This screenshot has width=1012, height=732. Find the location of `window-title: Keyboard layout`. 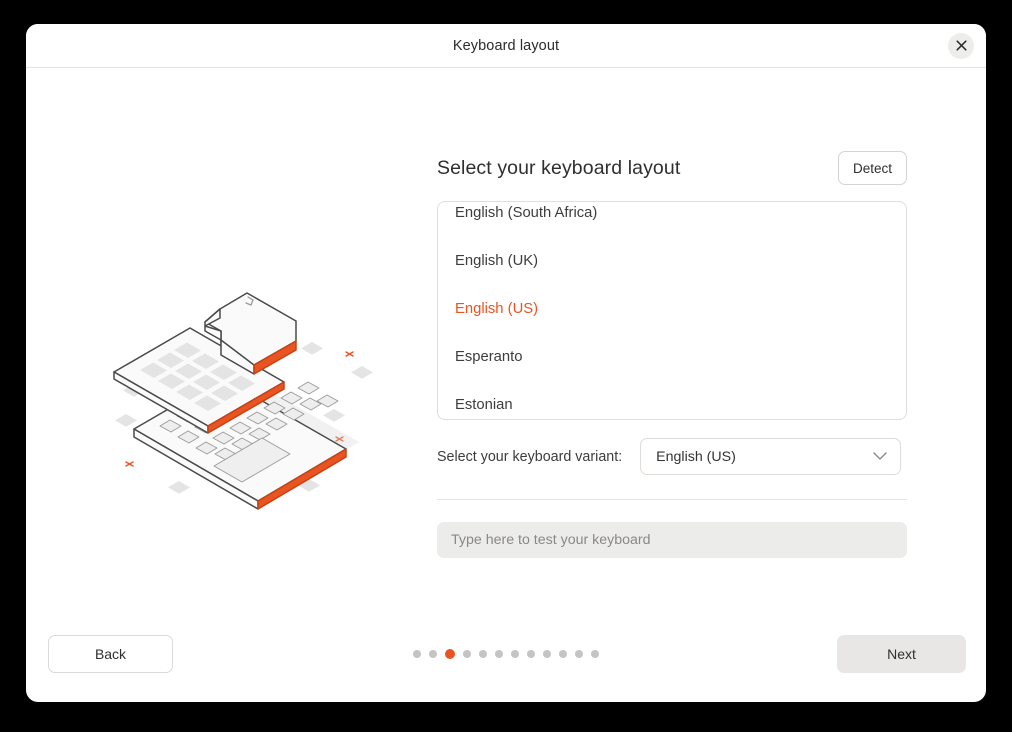

window-title: Keyboard layout is located at coordinates (506, 45).